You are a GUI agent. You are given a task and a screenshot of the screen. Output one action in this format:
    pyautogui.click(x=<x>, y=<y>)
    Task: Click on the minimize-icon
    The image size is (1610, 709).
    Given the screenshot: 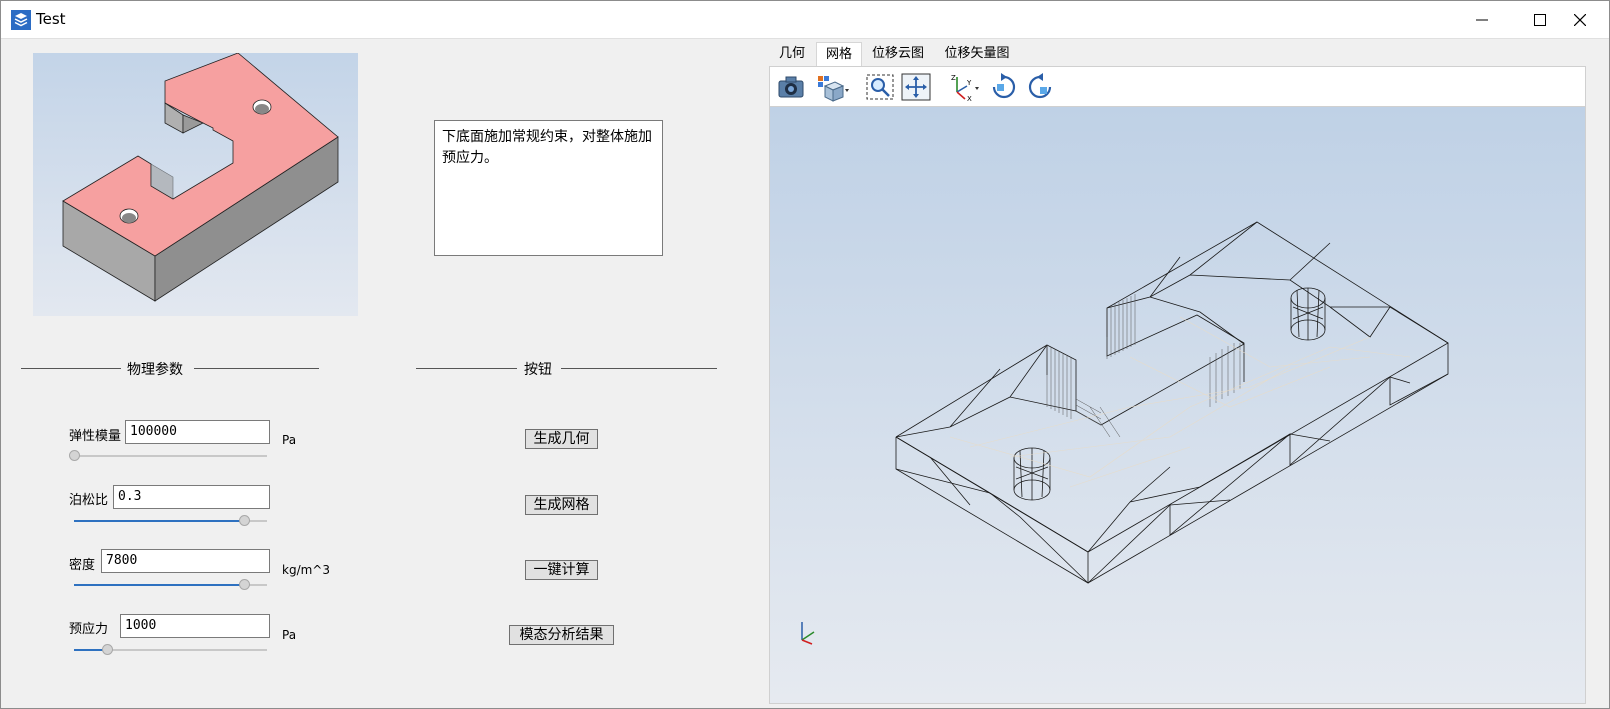 What is the action you would take?
    pyautogui.click(x=1482, y=19)
    